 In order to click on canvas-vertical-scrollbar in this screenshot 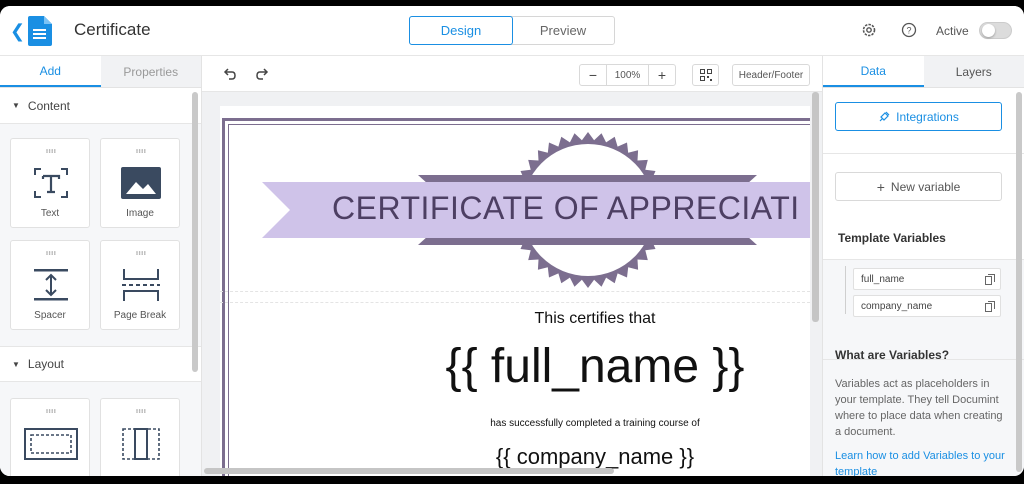, I will do `click(815, 207)`.